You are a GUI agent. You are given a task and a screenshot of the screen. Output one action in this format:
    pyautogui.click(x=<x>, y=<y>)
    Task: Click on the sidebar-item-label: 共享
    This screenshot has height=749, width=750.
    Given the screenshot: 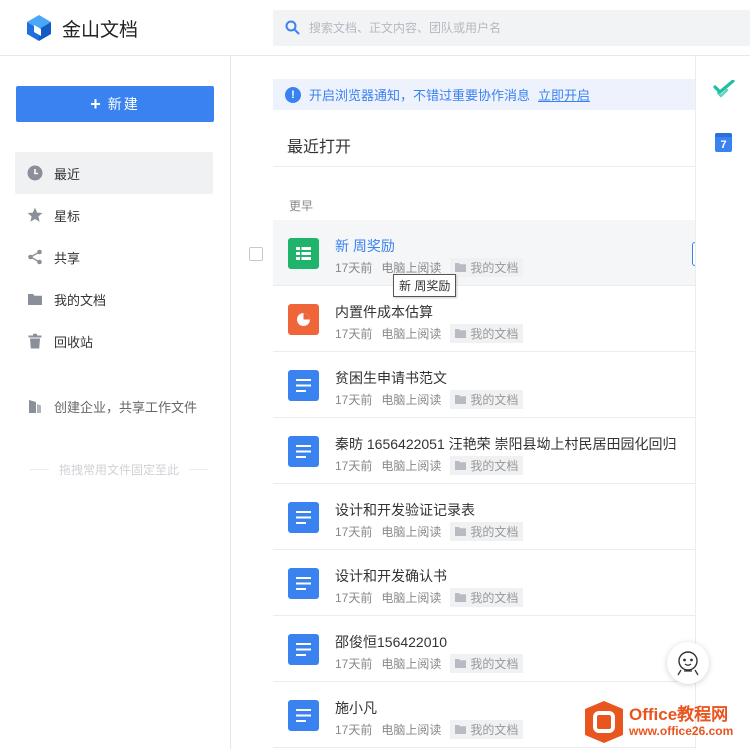 What is the action you would take?
    pyautogui.click(x=67, y=258)
    